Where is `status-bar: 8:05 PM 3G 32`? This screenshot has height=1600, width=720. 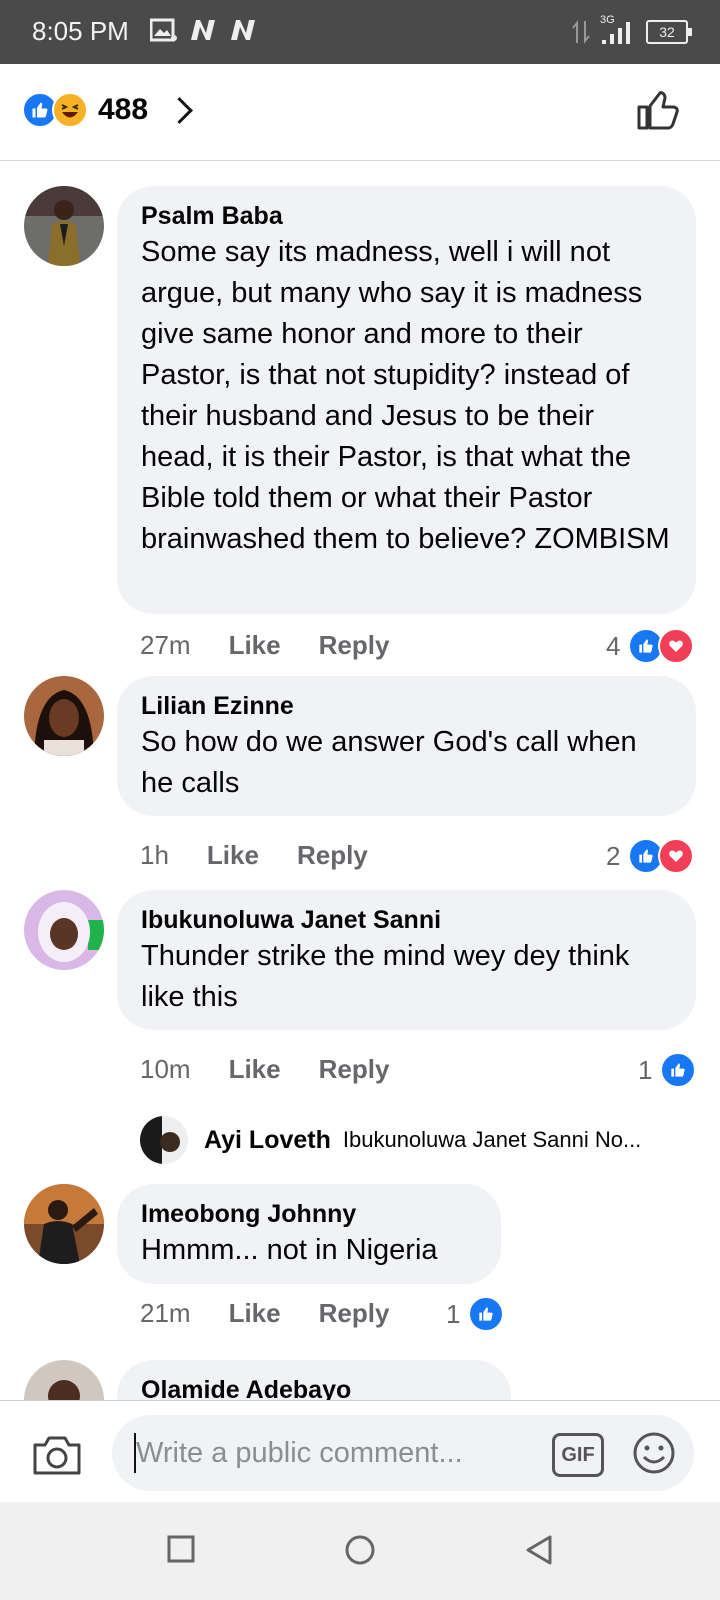
status-bar: 8:05 PM 3G 32 is located at coordinates (360, 32).